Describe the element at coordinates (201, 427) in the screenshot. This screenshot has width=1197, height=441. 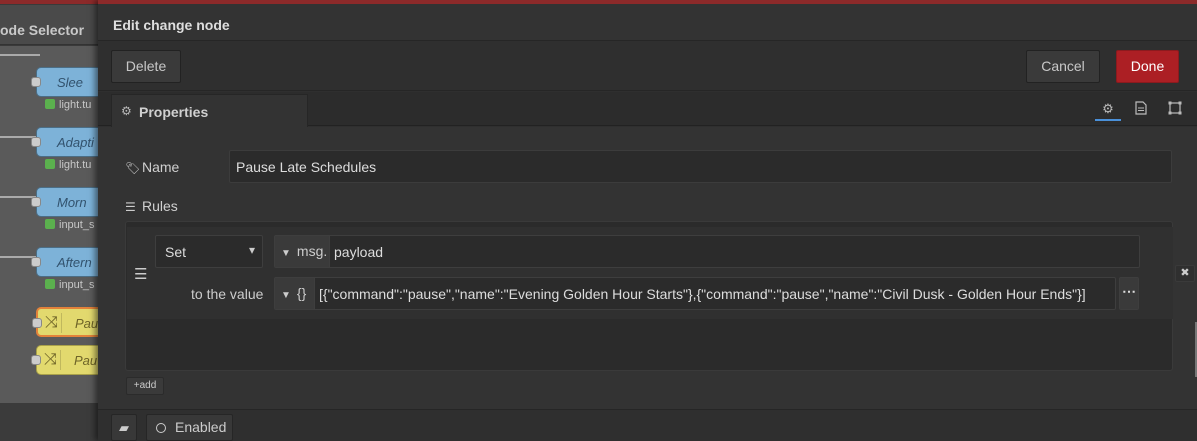
I see `enabled-label: Enabled` at that location.